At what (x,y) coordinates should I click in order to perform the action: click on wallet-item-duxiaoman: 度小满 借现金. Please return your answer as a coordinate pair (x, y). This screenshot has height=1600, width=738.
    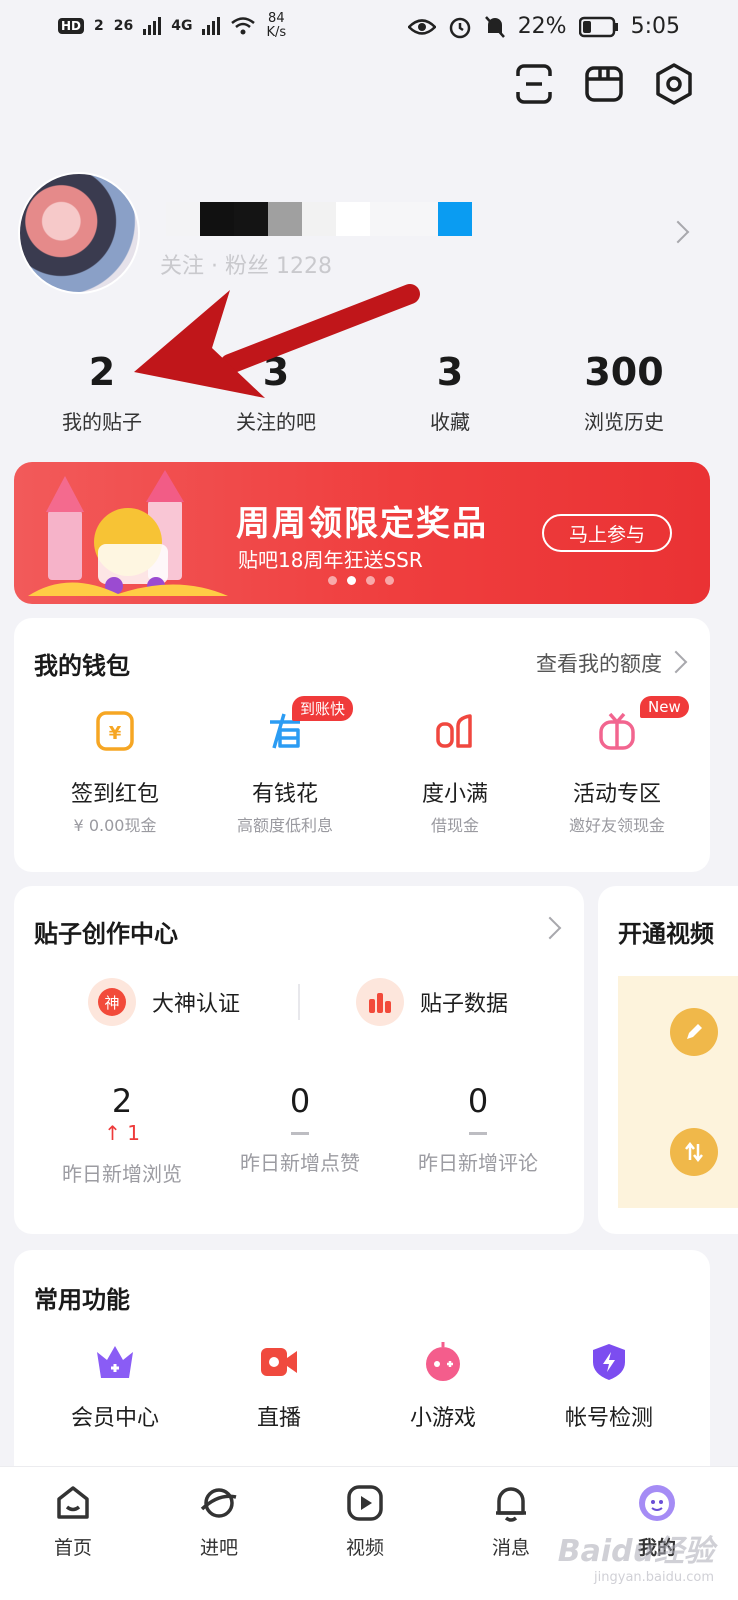
    Looking at the image, I should click on (455, 773).